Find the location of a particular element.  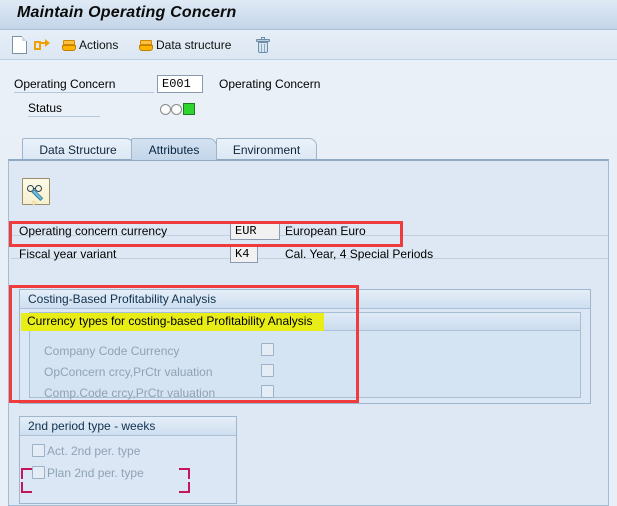

checkbox-label-compcode-crcy-prctr: Comp.Code crcy,PrCtr valuation is located at coordinates (130, 393).